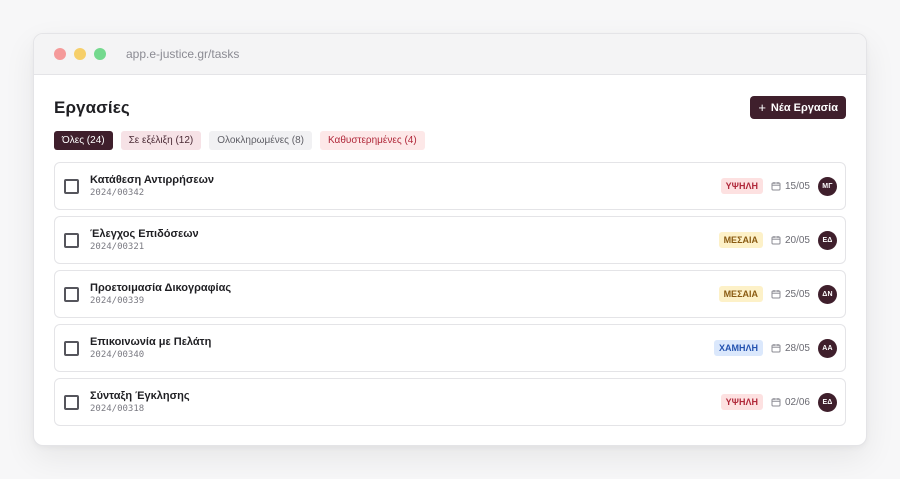 This screenshot has width=900, height=479. I want to click on task-meta: ΧΑΜΗΛΗ 28/05 ΑΑ, so click(775, 348).